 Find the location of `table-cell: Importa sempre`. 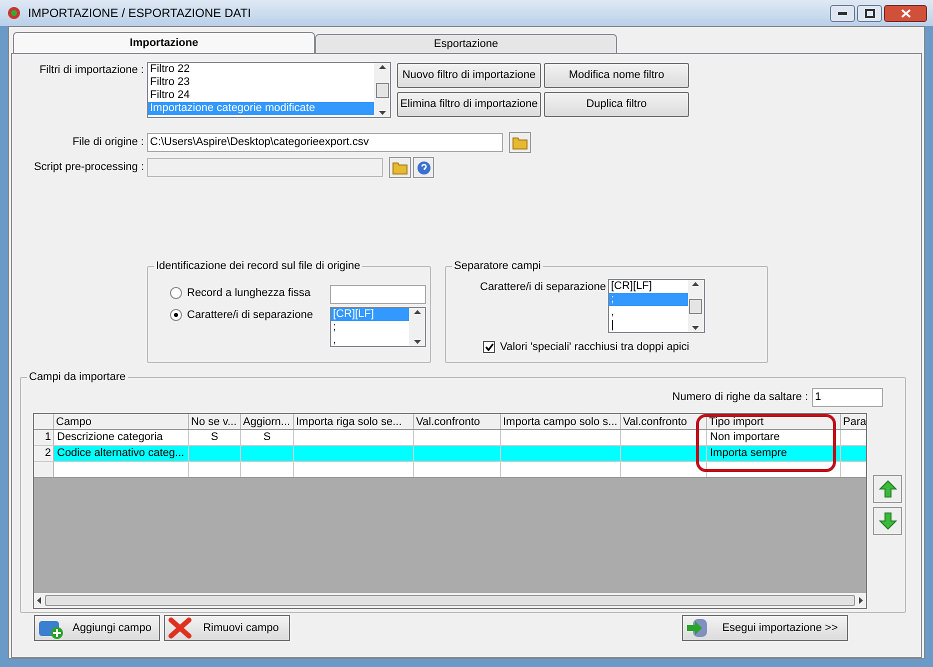

table-cell: Importa sempre is located at coordinates (774, 453).